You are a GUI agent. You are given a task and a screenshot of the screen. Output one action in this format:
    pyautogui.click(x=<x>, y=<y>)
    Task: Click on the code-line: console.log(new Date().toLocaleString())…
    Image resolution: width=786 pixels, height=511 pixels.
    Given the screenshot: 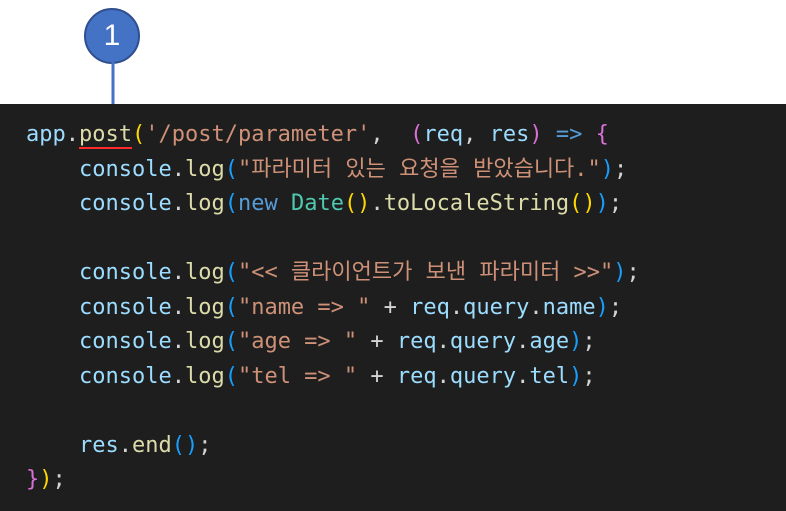 What is the action you would take?
    pyautogui.click(x=333, y=204)
    